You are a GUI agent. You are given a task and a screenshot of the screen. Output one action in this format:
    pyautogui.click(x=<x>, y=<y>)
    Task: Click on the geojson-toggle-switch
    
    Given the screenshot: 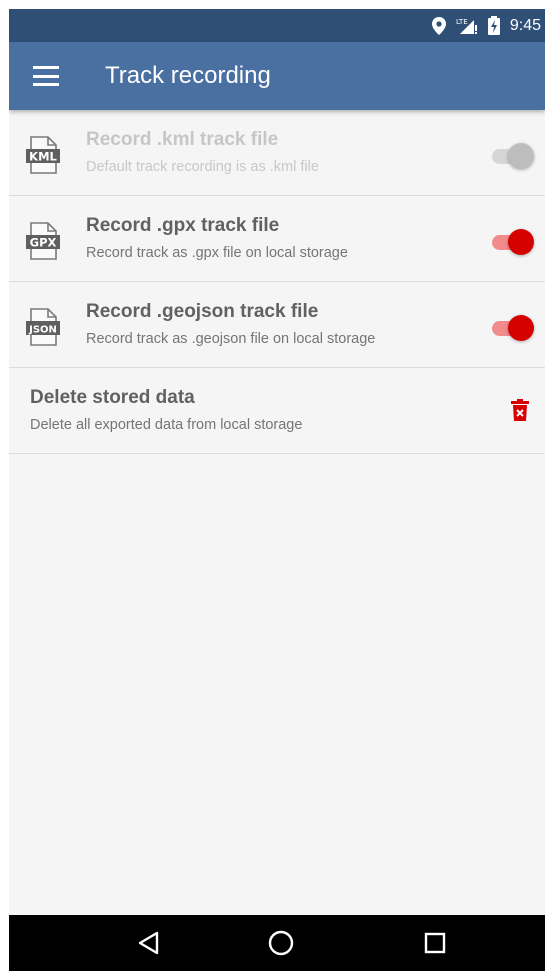 What is the action you would take?
    pyautogui.click(x=513, y=328)
    